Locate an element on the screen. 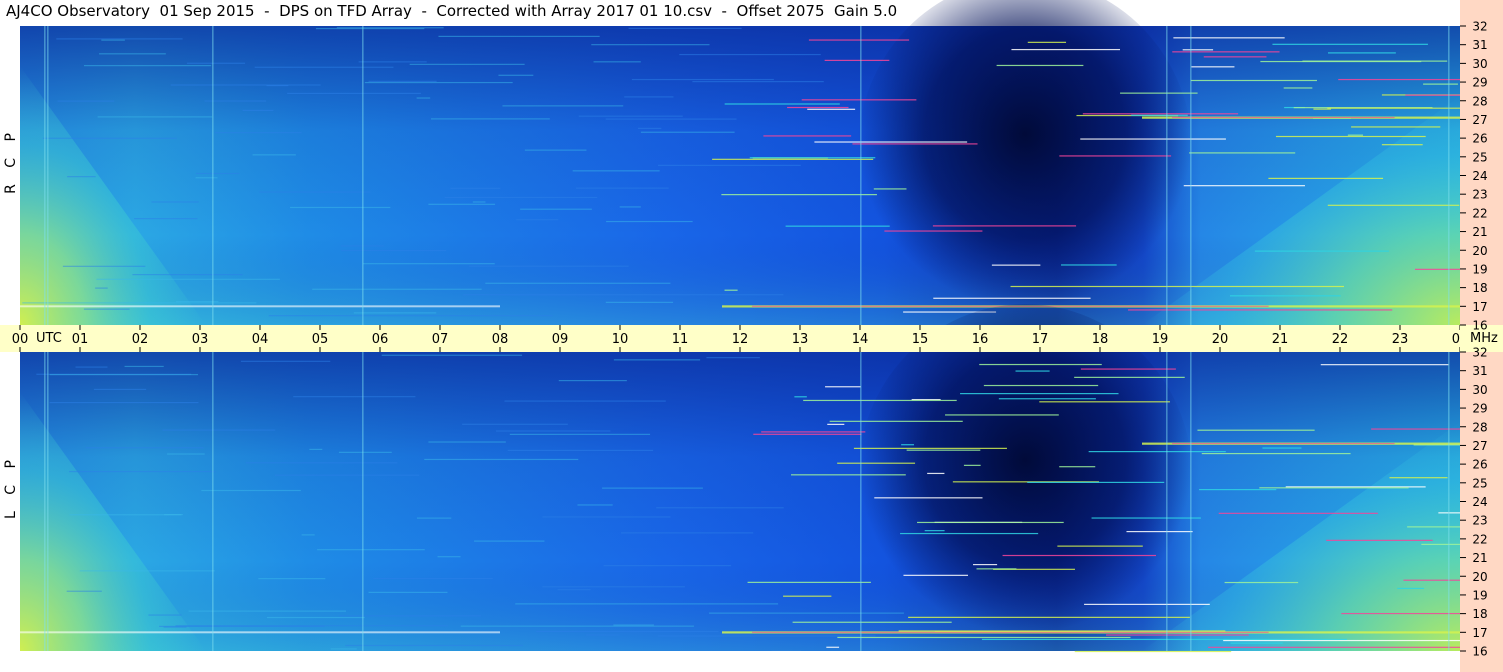 The height and width of the screenshot is (672, 1503). frequency-tick-label: 20 is located at coordinates (1479, 251).